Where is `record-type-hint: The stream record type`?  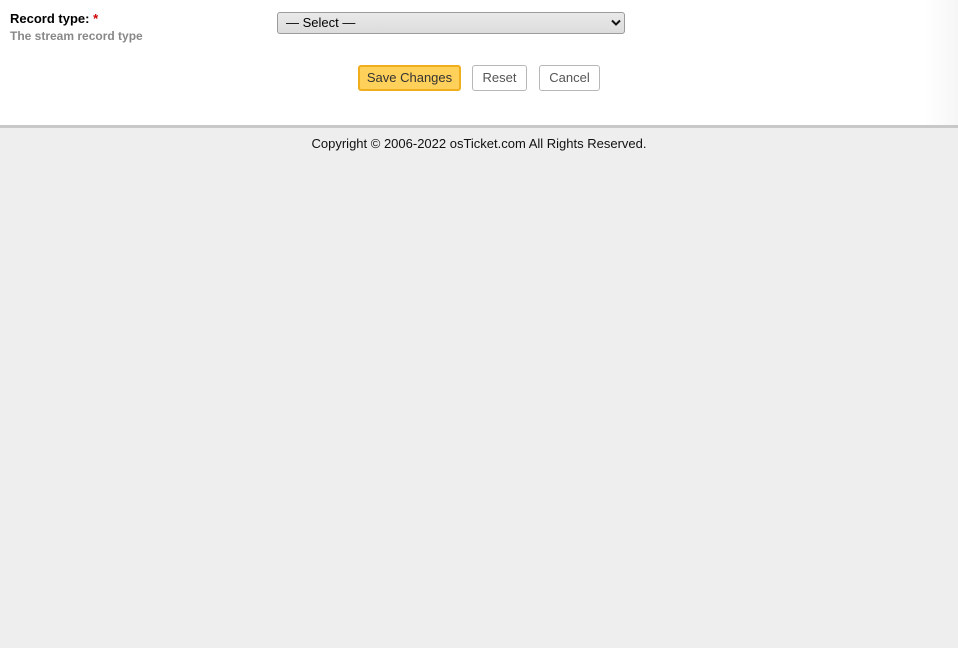
record-type-hint: The stream record type is located at coordinates (76, 36).